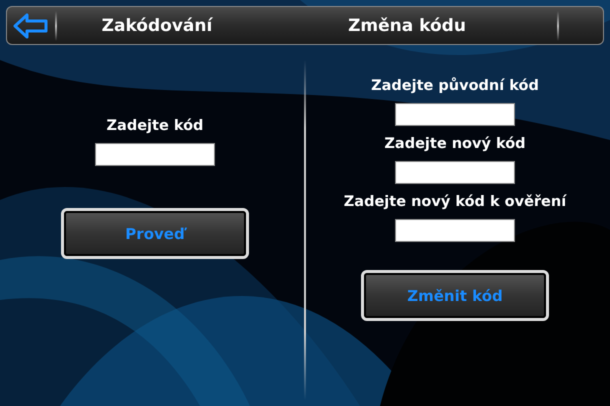 The image size is (610, 406). Describe the element at coordinates (455, 202) in the screenshot. I see `field-label: Zadejte nový kód k ověření` at that location.